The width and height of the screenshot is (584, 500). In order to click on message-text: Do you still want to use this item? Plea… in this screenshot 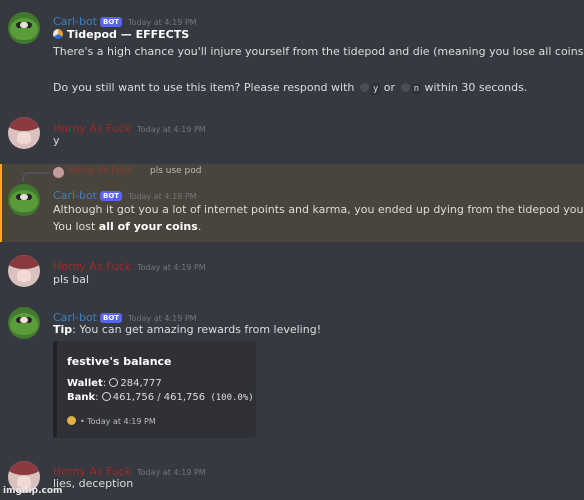, I will do `click(290, 88)`.